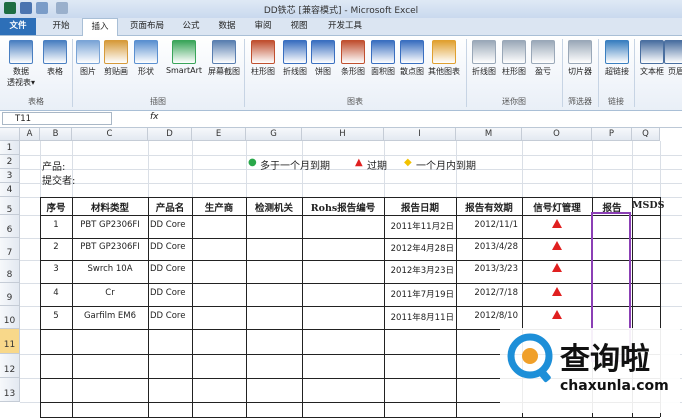  Describe the element at coordinates (57, 118) in the screenshot. I see `name-box: T11` at that location.